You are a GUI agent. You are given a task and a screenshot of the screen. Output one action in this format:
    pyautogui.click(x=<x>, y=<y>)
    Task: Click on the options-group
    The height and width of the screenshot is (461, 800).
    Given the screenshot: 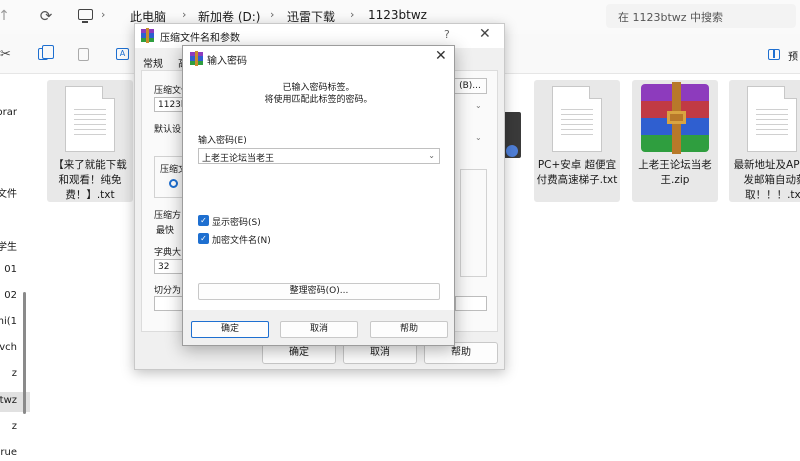 What is the action you would take?
    pyautogui.click(x=473, y=223)
    